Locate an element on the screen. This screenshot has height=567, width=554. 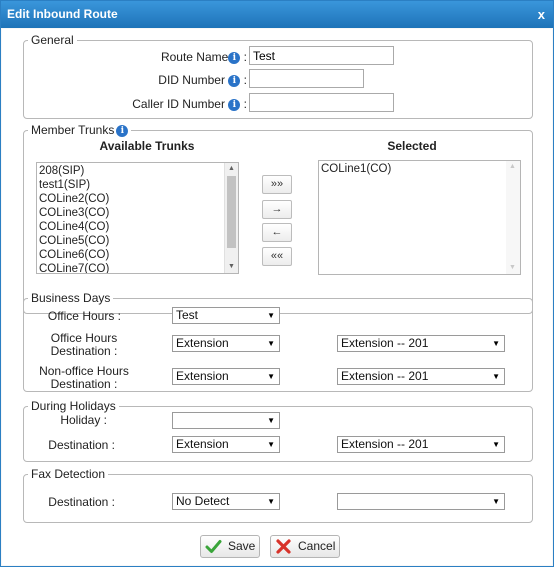
cancel-button-label: Cancel is located at coordinates (317, 546).